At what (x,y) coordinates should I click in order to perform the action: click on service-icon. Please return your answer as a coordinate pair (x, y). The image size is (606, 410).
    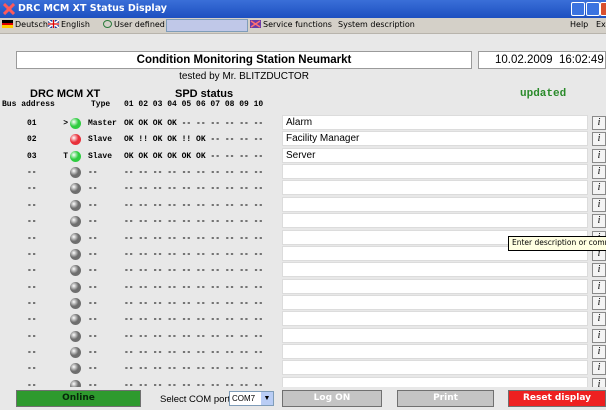
    Looking at the image, I should click on (255, 24).